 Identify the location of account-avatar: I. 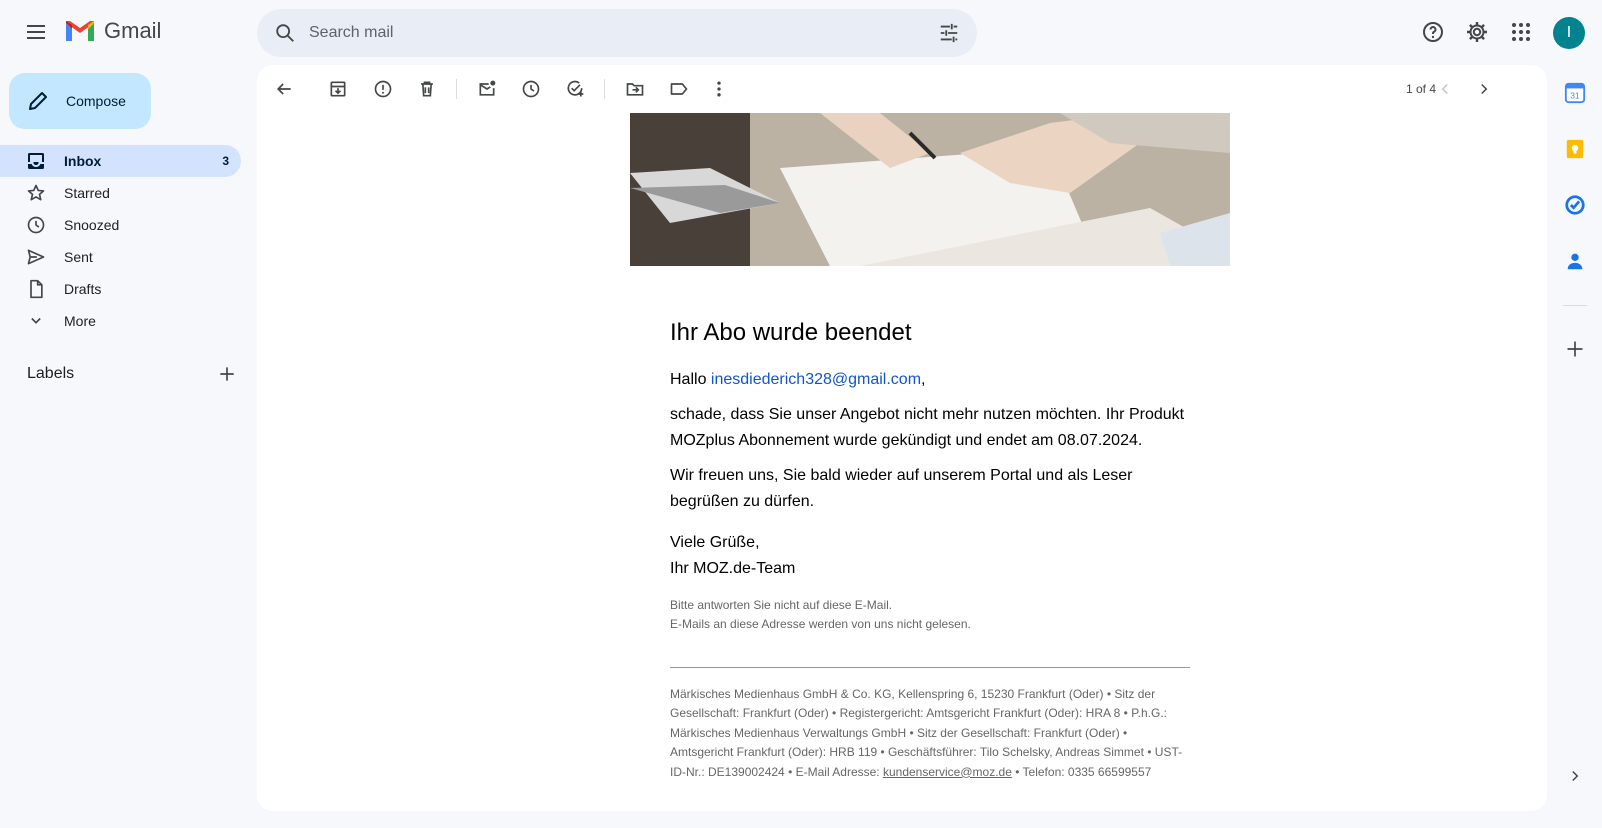
(1569, 33).